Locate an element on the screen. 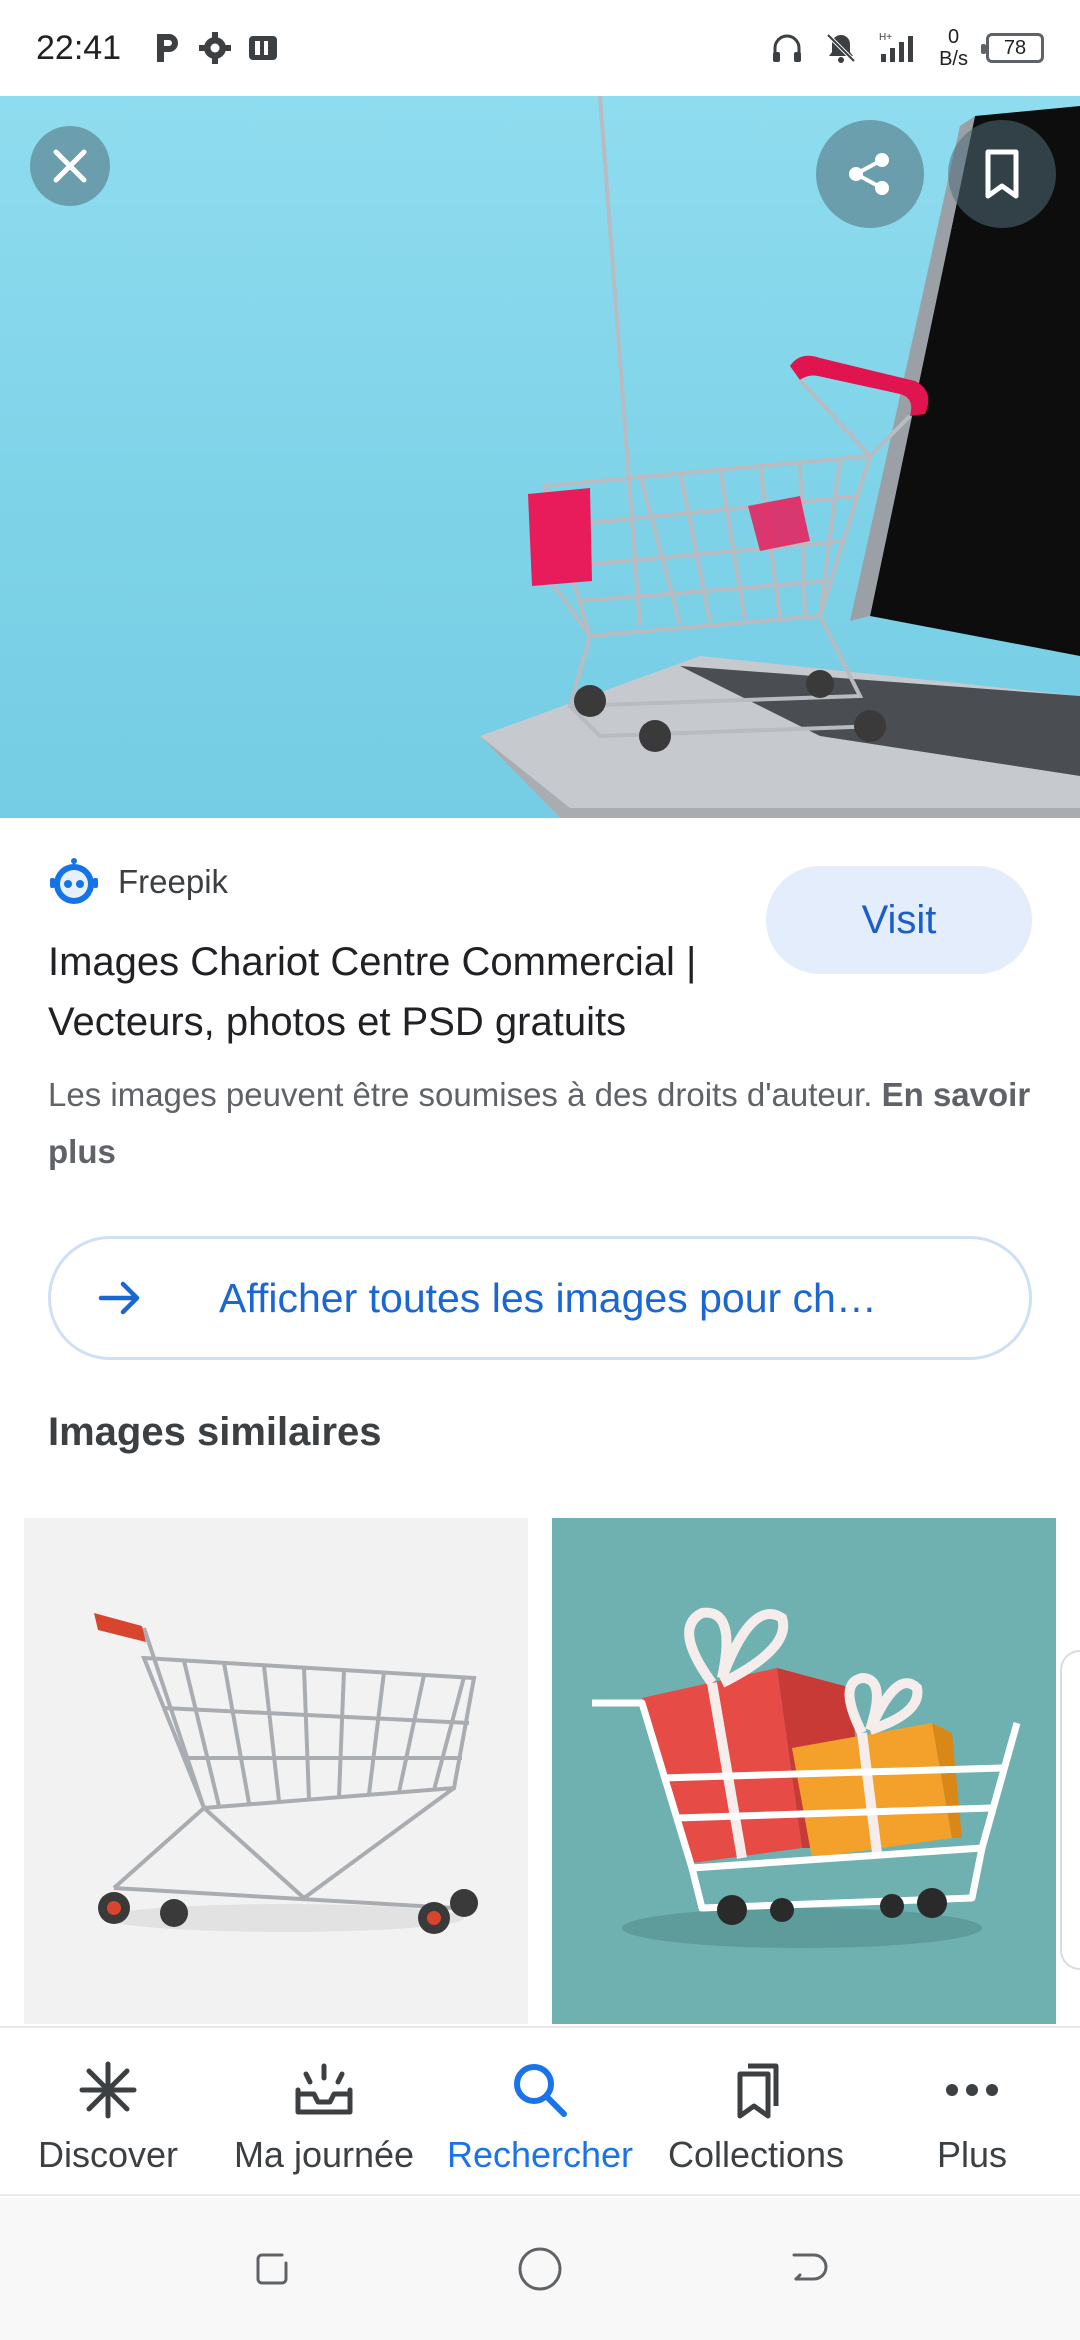  gift-cart-image is located at coordinates (806, 1777).